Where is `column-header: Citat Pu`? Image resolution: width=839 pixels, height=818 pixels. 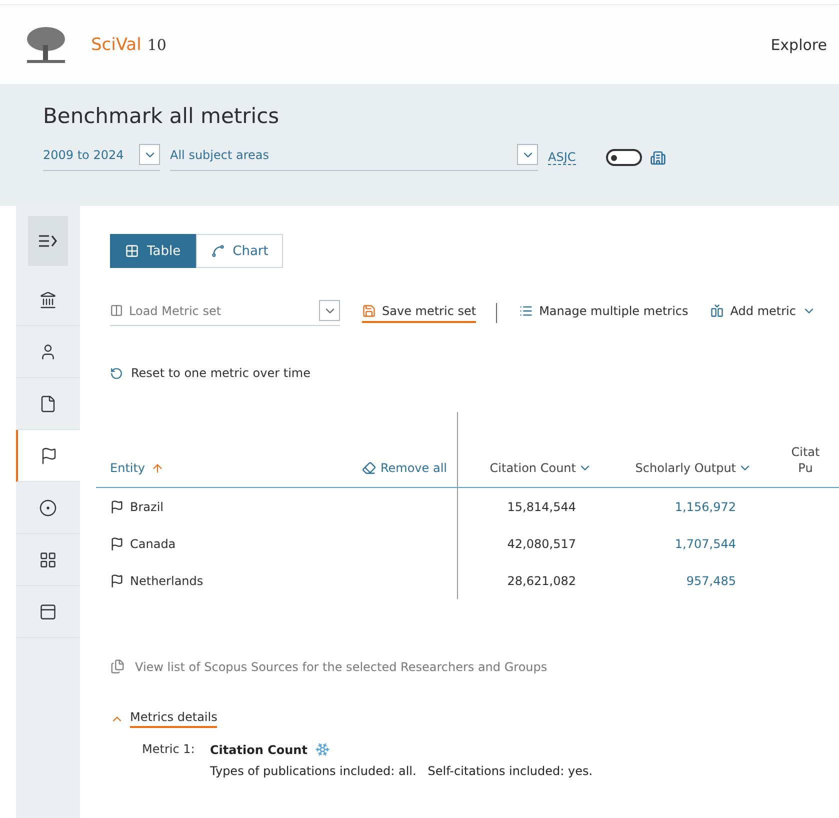 column-header: Citat Pu is located at coordinates (799, 460).